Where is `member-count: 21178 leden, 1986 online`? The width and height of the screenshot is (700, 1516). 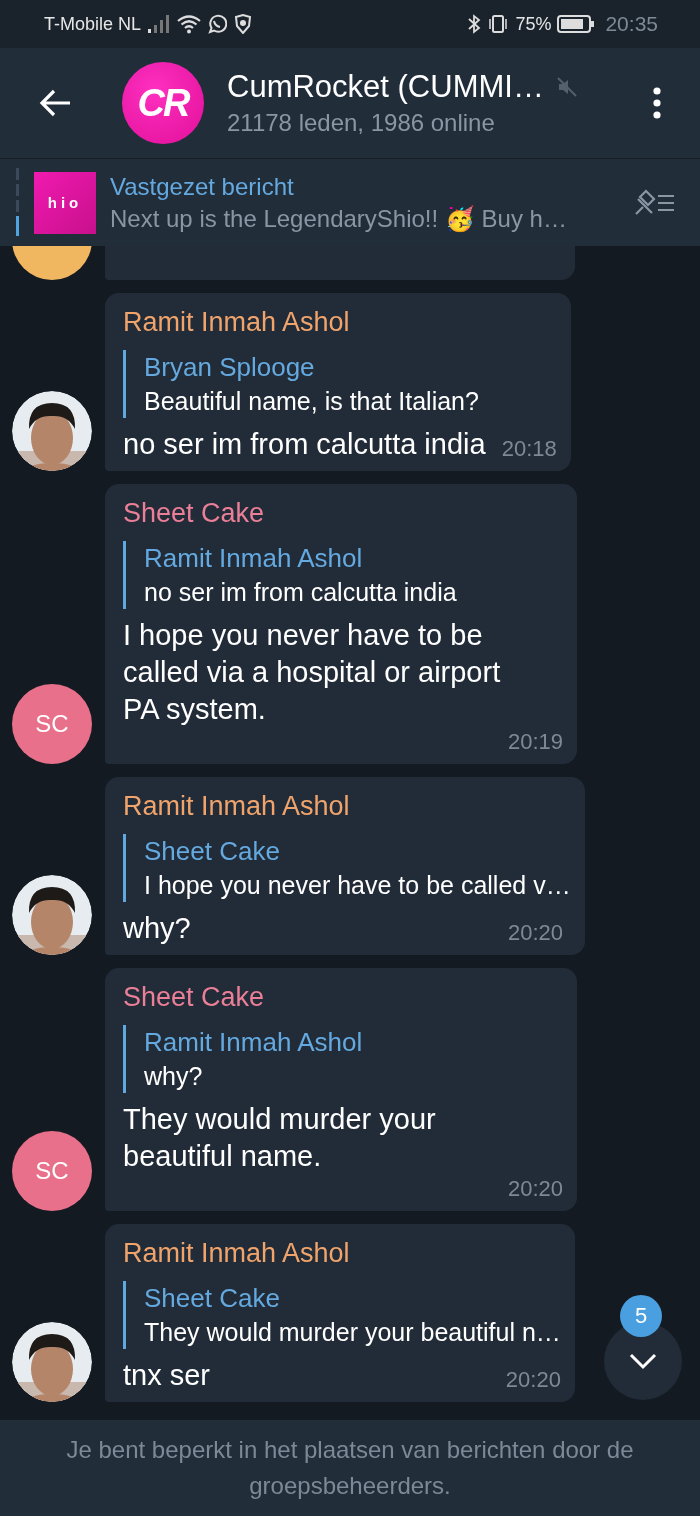 member-count: 21178 leden, 1986 online is located at coordinates (361, 123).